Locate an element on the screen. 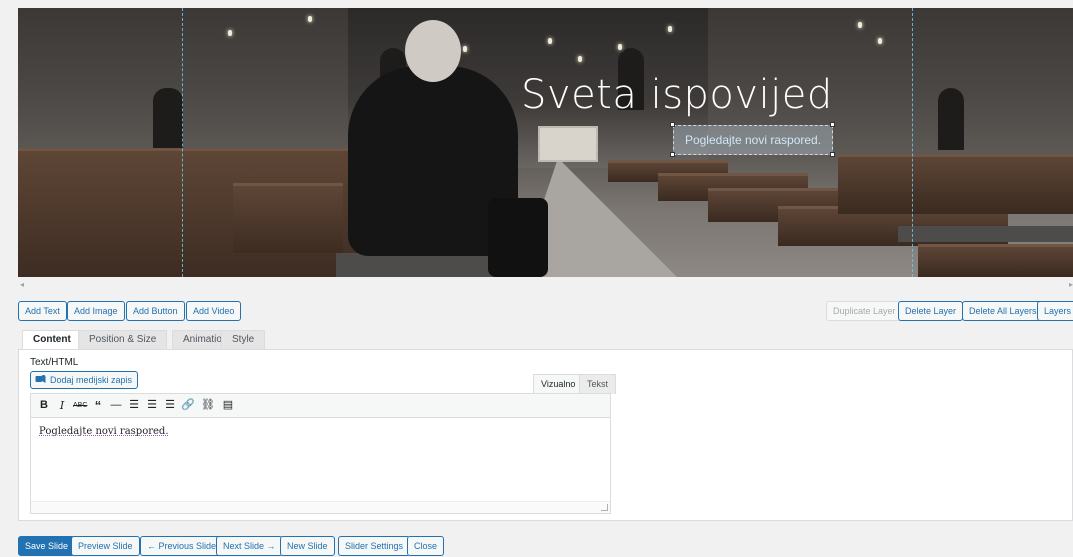  slide-title-layer: Sveta ispovijed is located at coordinates (677, 95).